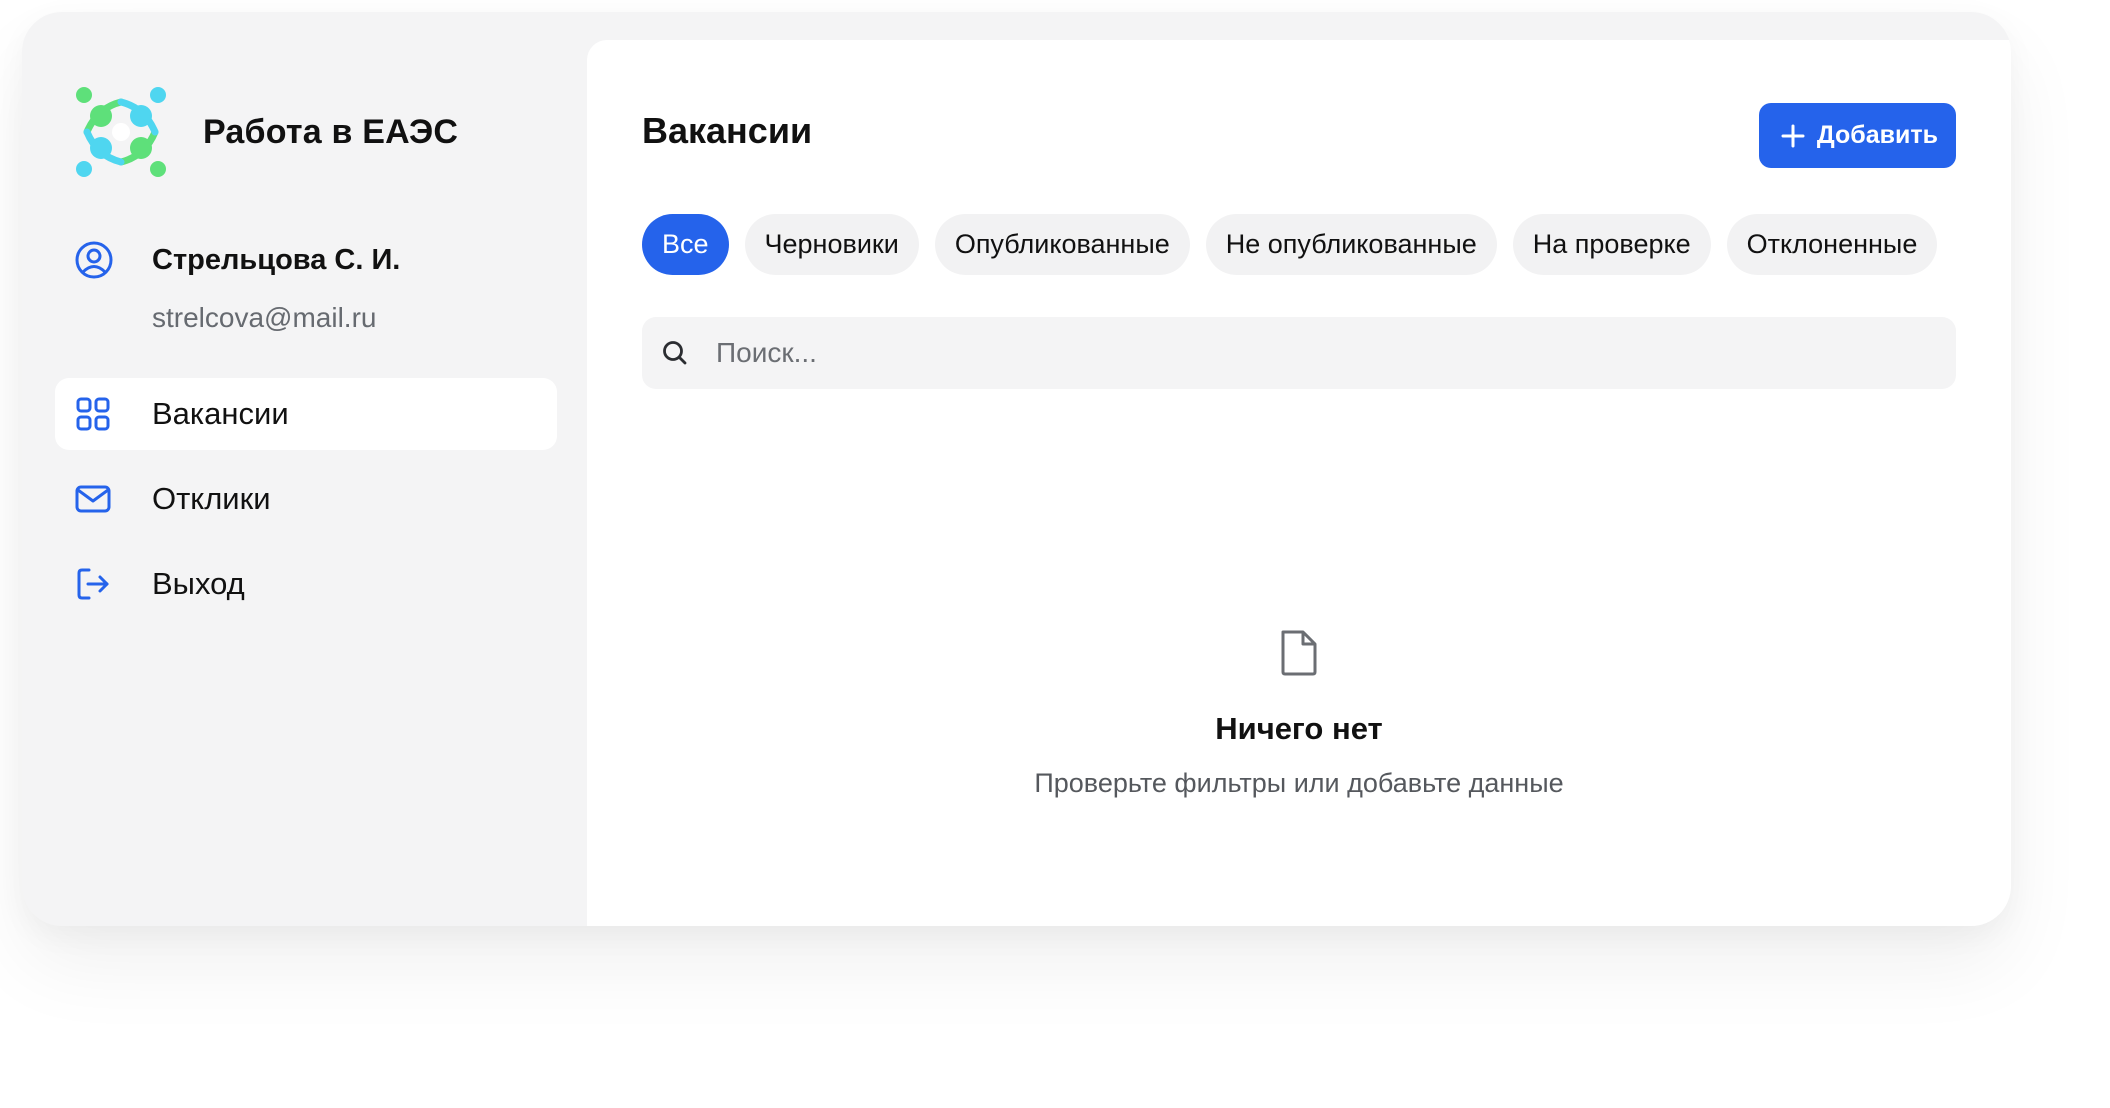 This screenshot has height=1108, width=2110. I want to click on user-circle-icon, so click(94, 260).